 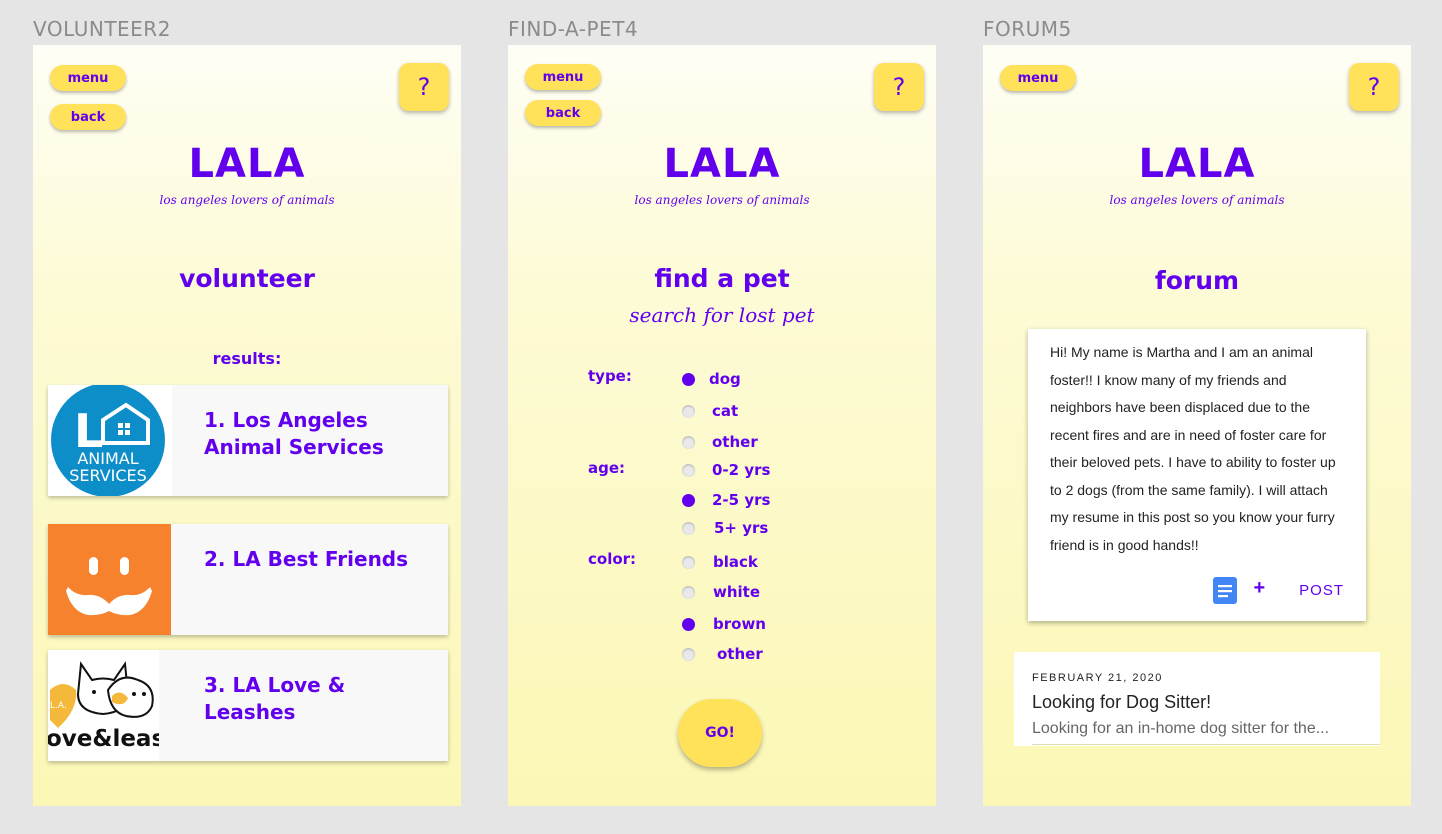 I want to click on post-actions: + POST, so click(x=1278, y=590).